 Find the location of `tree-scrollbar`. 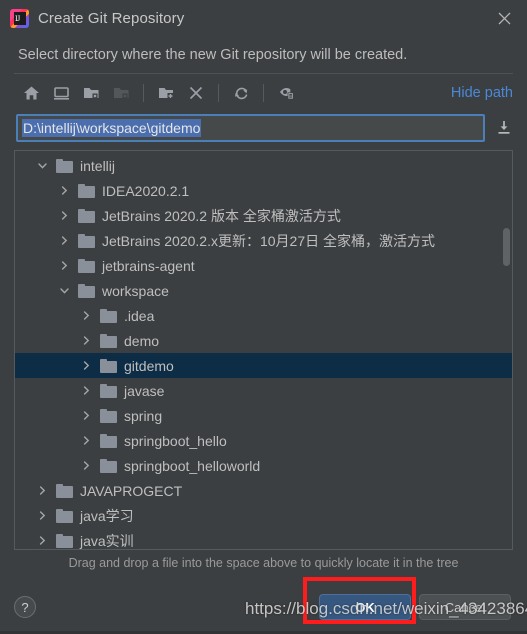

tree-scrollbar is located at coordinates (506, 350).